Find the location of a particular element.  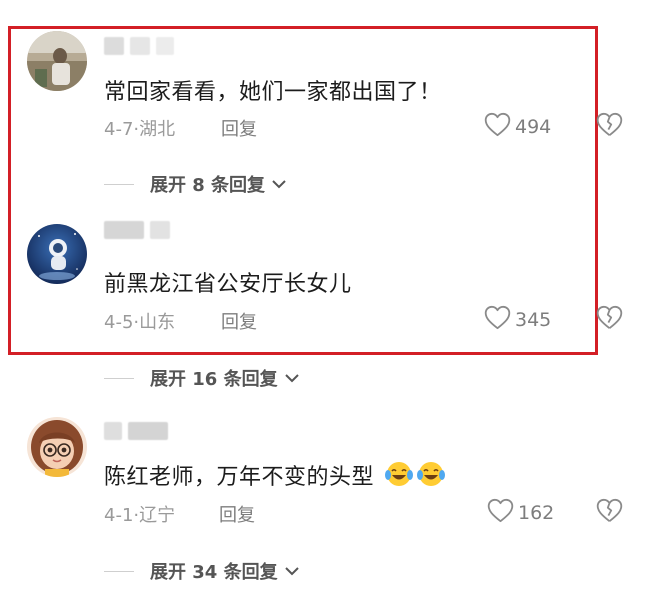

comment-location: 湖北 is located at coordinates (157, 129).